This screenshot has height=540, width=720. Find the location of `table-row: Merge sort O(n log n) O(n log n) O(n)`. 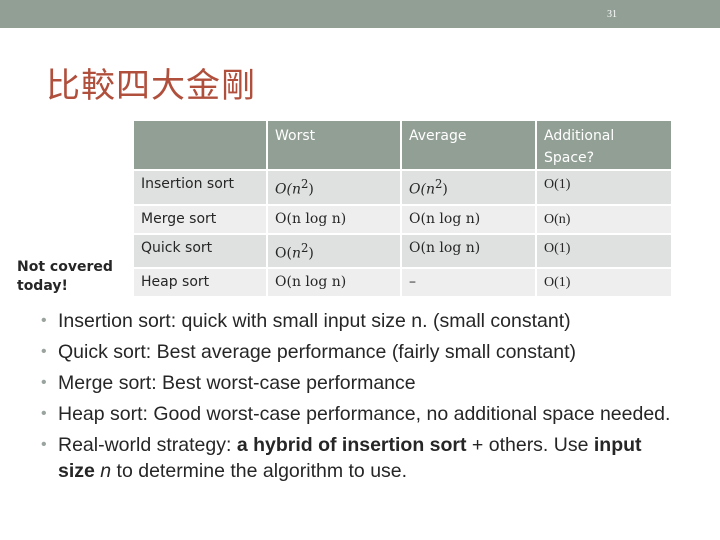

table-row: Merge sort O(n log n) O(n log n) O(n) is located at coordinates (402, 219).